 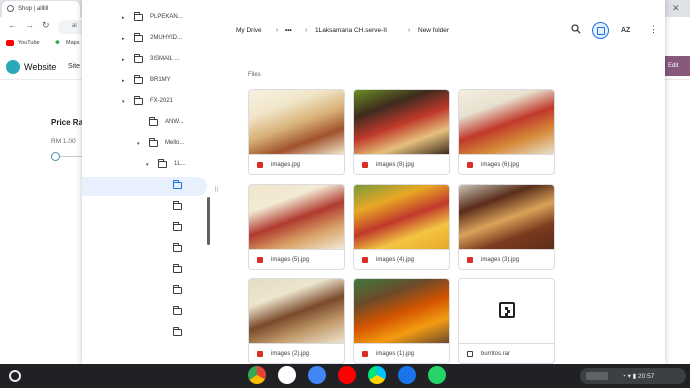 What do you see at coordinates (55, 156) in the screenshot?
I see `price-slider-knob` at bounding box center [55, 156].